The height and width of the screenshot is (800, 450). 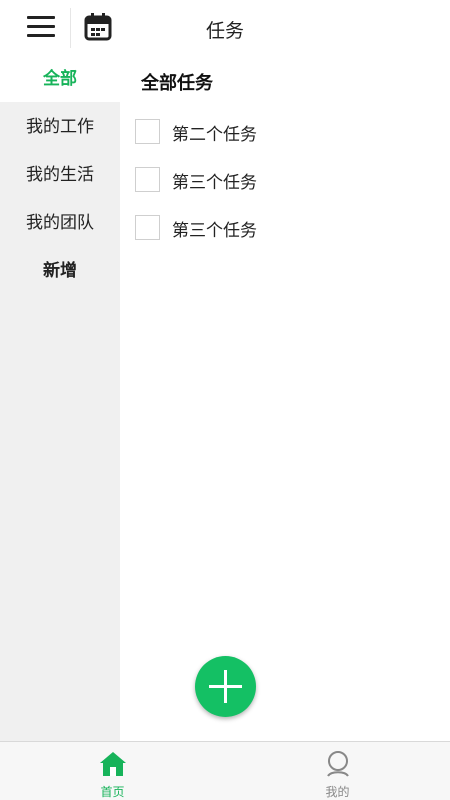 What do you see at coordinates (337, 792) in the screenshot?
I see `tab-mine-label: 我的` at bounding box center [337, 792].